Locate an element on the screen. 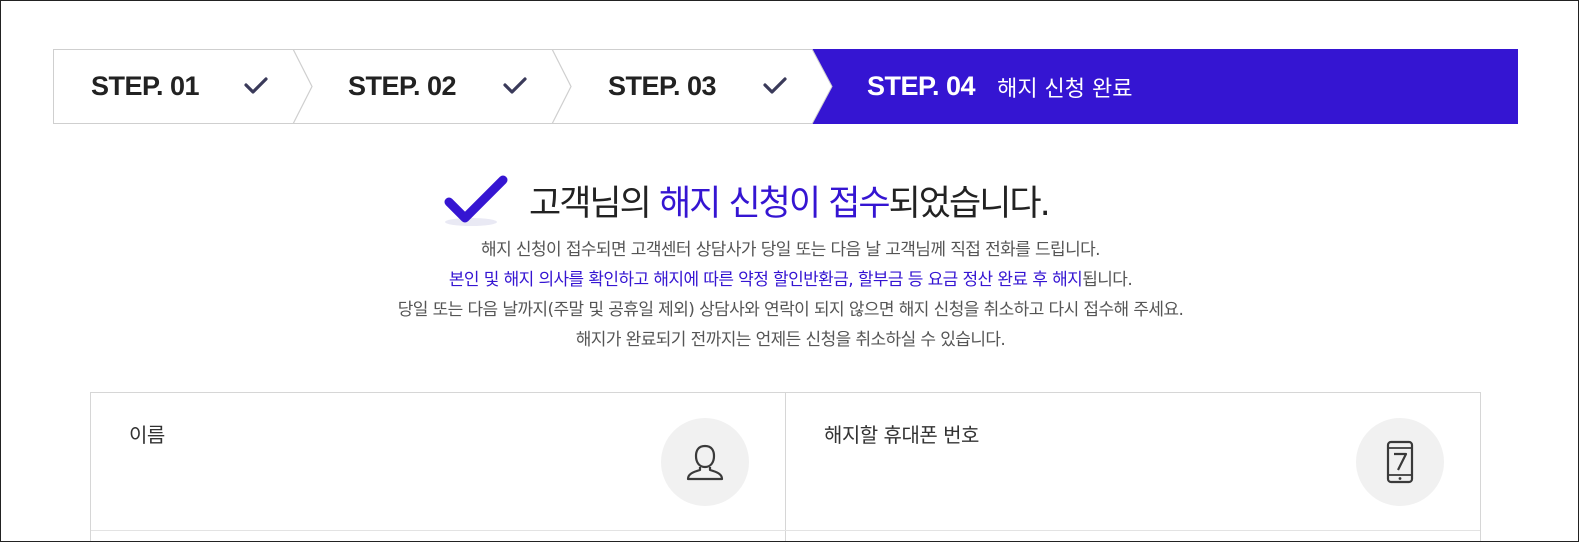 The height and width of the screenshot is (542, 1579). step-04: STEP. 04 해지 신청 완료 is located at coordinates (1000, 86).